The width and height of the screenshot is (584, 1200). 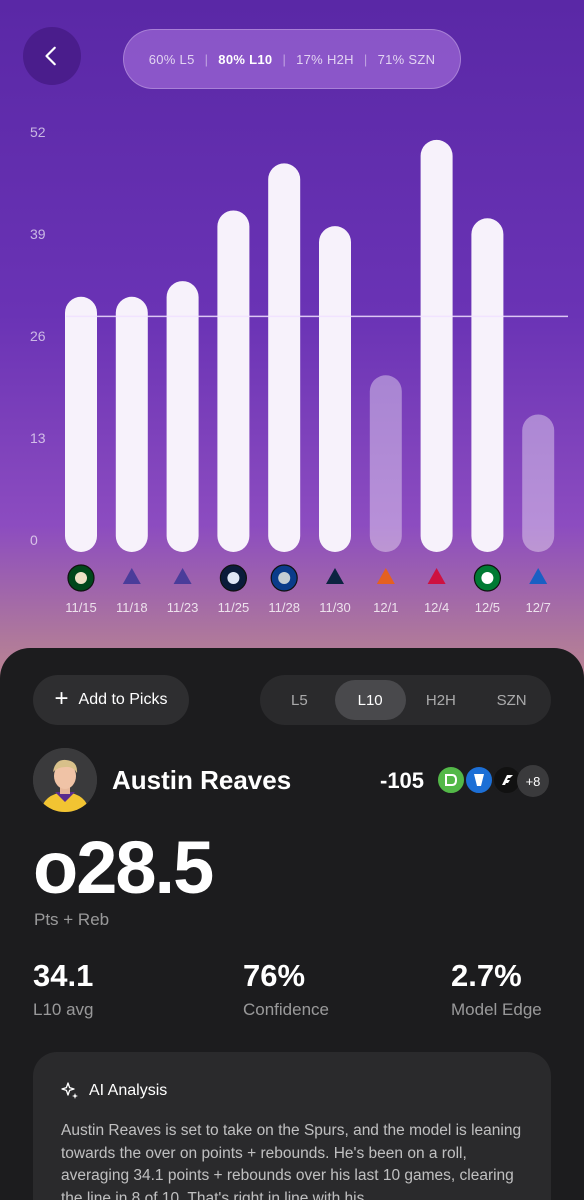 I want to click on metric-label: Model Edge, so click(x=496, y=1009).